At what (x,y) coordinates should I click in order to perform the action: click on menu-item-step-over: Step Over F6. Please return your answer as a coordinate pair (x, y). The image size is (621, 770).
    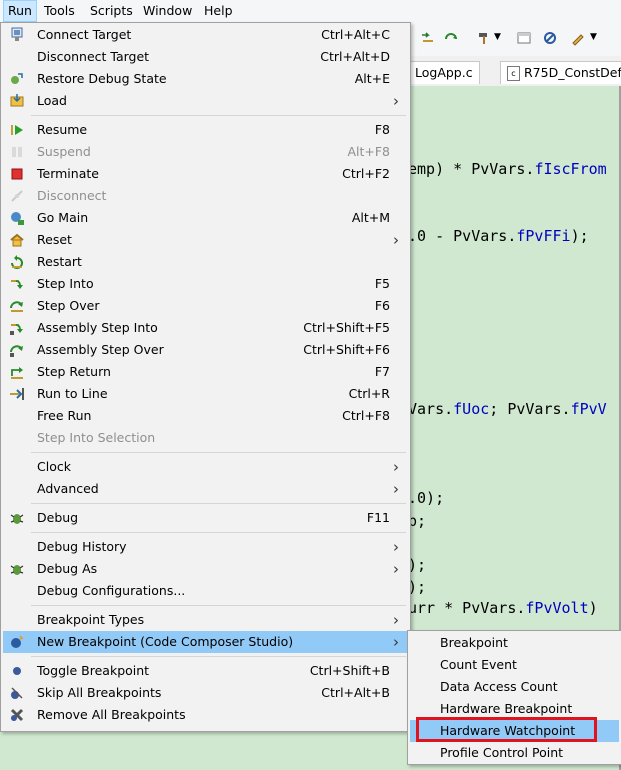
    Looking at the image, I should click on (205, 306).